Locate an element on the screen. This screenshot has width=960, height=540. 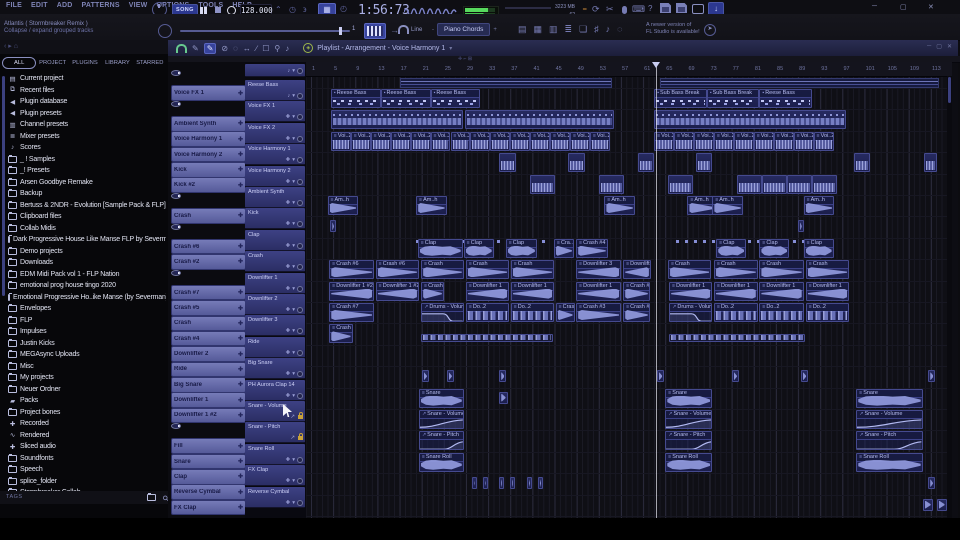
track-header: Kick ✚ ▾ is located at coordinates (275, 219).